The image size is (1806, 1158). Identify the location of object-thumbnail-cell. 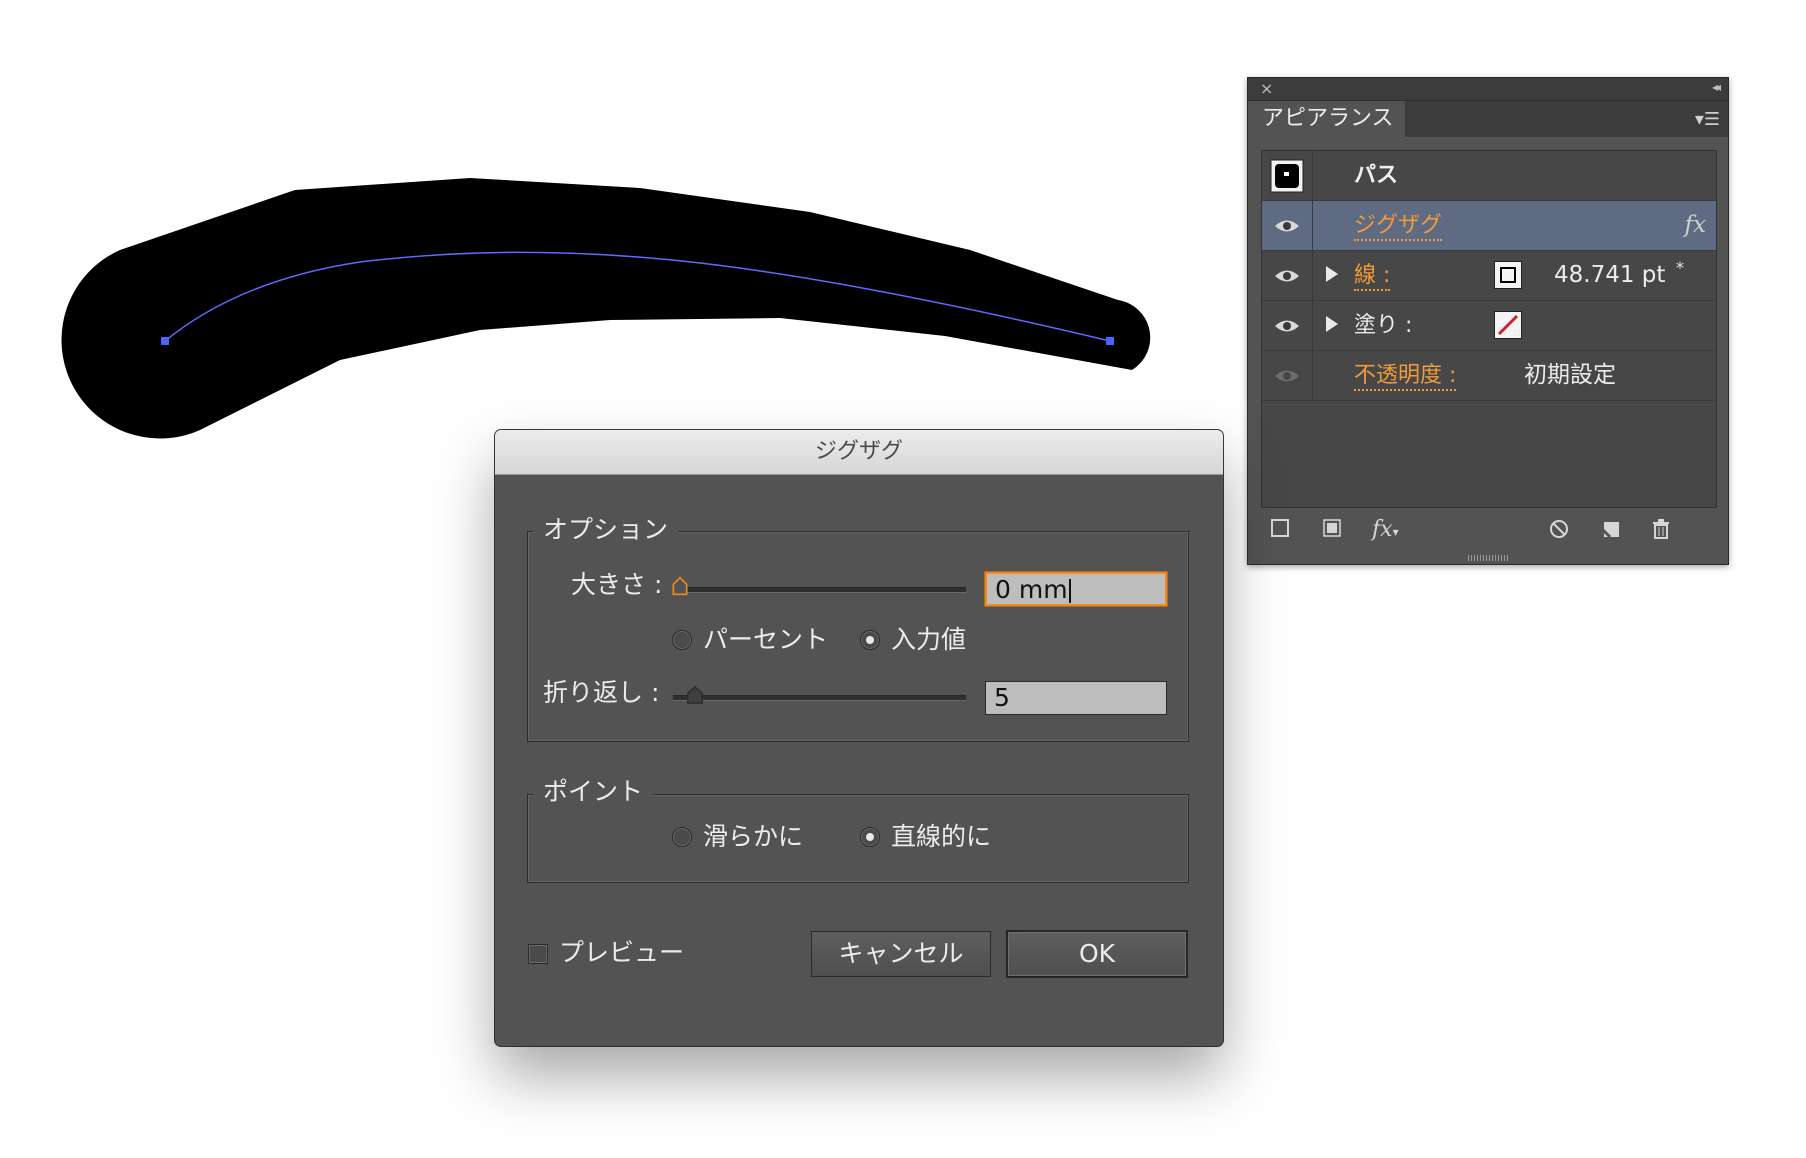
(1287, 175).